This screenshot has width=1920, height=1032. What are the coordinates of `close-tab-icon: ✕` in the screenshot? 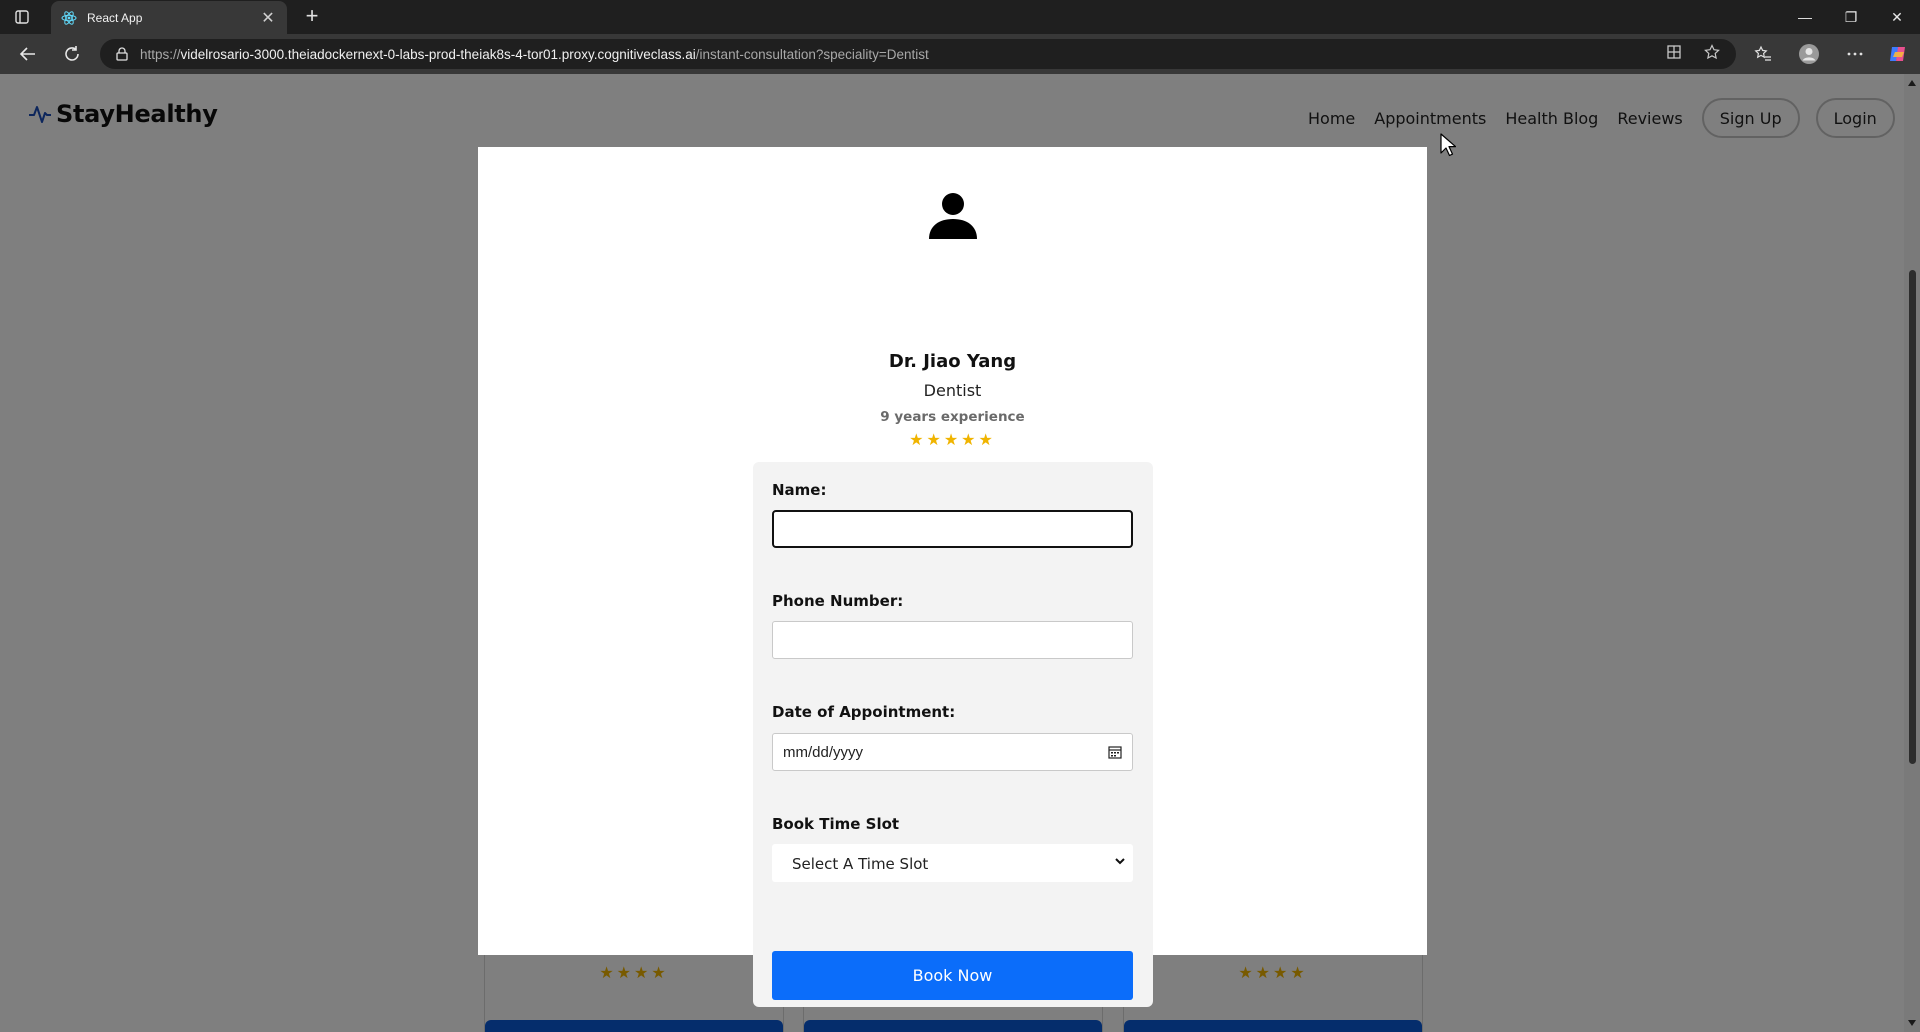 It's located at (268, 18).